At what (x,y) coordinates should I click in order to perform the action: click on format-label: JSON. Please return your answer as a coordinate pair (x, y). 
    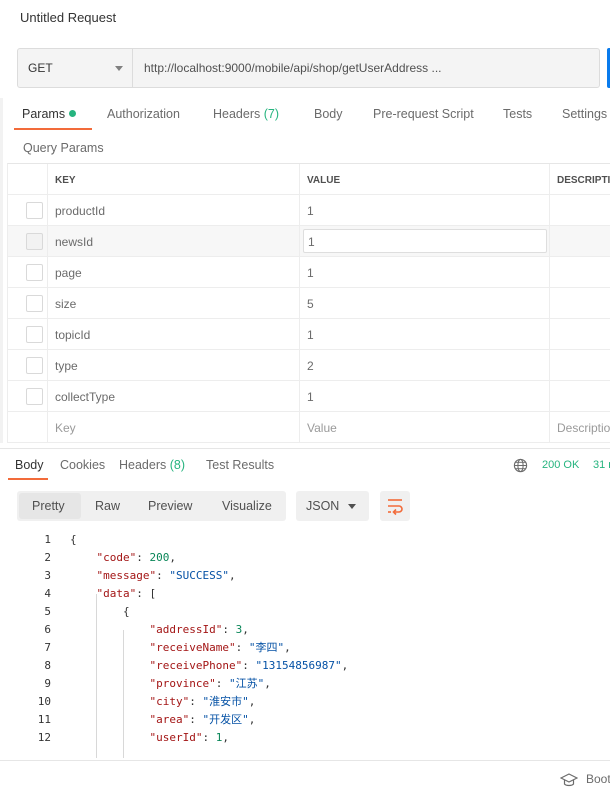
    Looking at the image, I should click on (323, 506).